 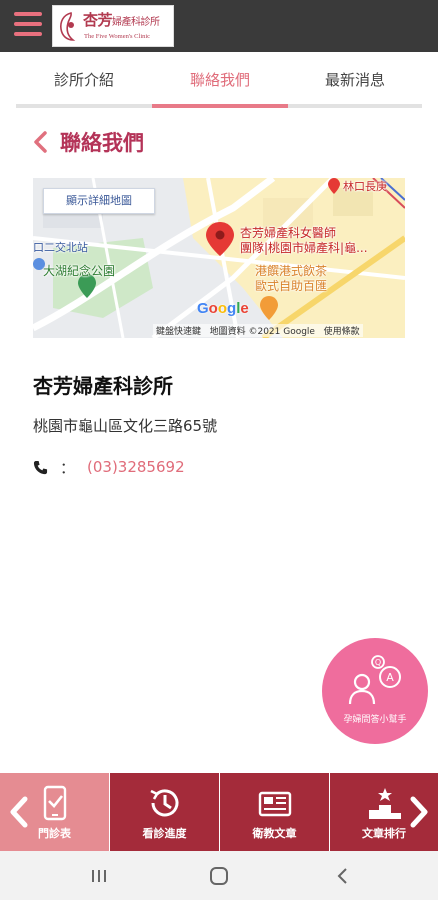 I want to click on chat-question-icon: A Q, so click(x=374, y=680).